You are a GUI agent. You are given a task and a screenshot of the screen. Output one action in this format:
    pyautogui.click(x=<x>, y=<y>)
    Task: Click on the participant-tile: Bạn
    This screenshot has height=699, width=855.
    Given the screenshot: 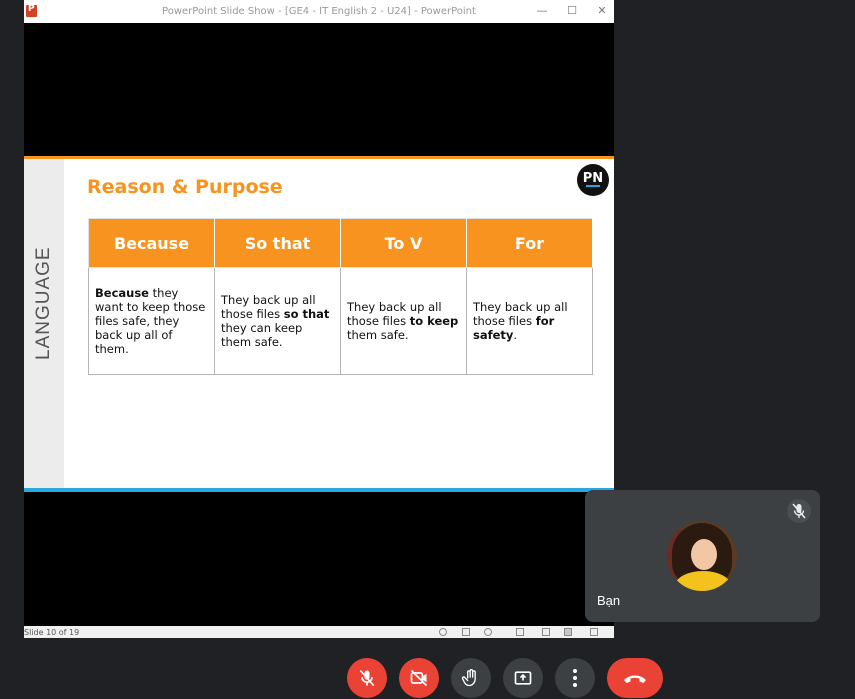 What is the action you would take?
    pyautogui.click(x=702, y=556)
    